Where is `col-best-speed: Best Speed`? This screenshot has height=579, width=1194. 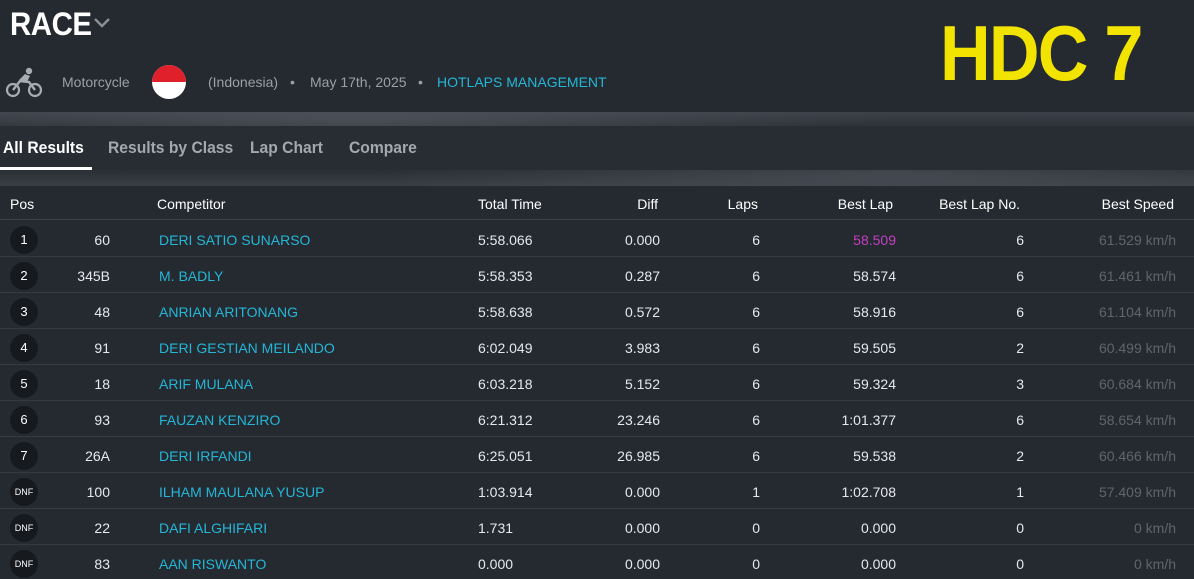
col-best-speed: Best Speed is located at coordinates (1107, 204).